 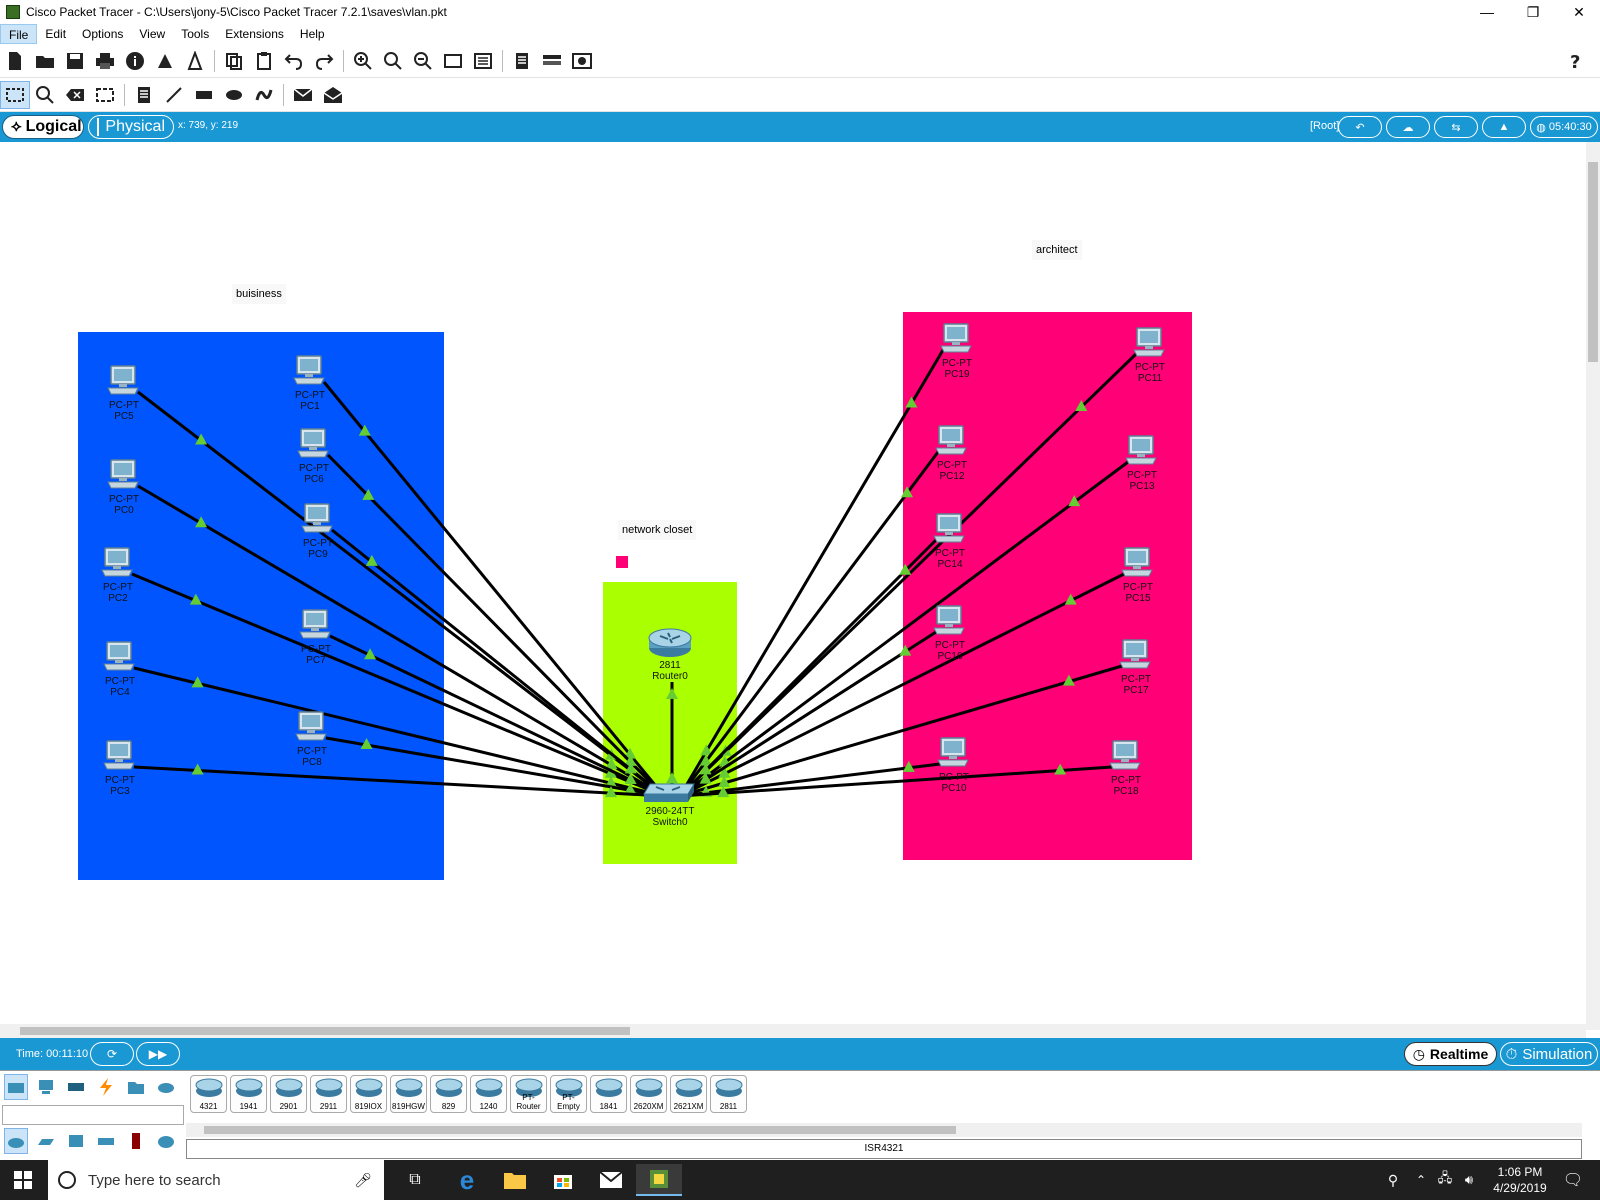 What do you see at coordinates (728, 1094) in the screenshot?
I see `router-model-tile: 2811` at bounding box center [728, 1094].